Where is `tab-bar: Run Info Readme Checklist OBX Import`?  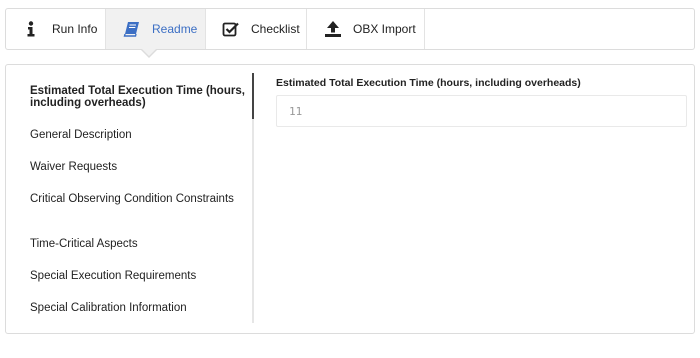 tab-bar: Run Info Readme Checklist OBX Import is located at coordinates (350, 29).